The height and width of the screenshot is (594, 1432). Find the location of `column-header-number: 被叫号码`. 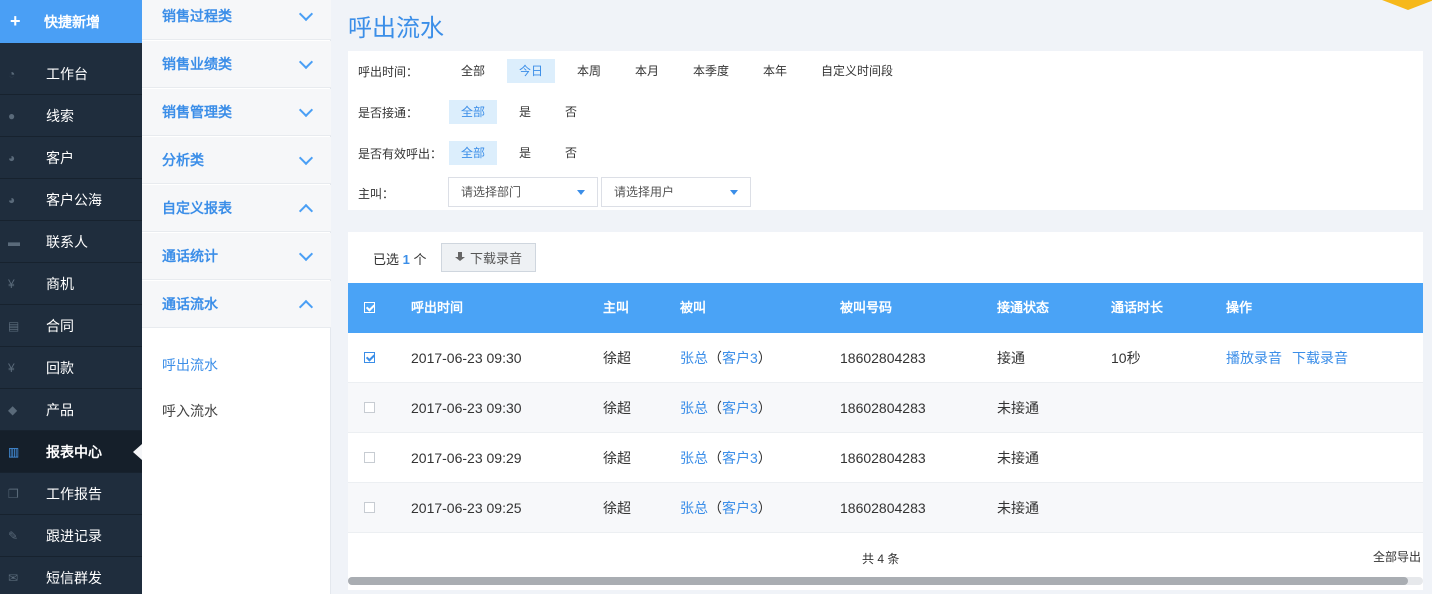

column-header-number: 被叫号码 is located at coordinates (866, 308).